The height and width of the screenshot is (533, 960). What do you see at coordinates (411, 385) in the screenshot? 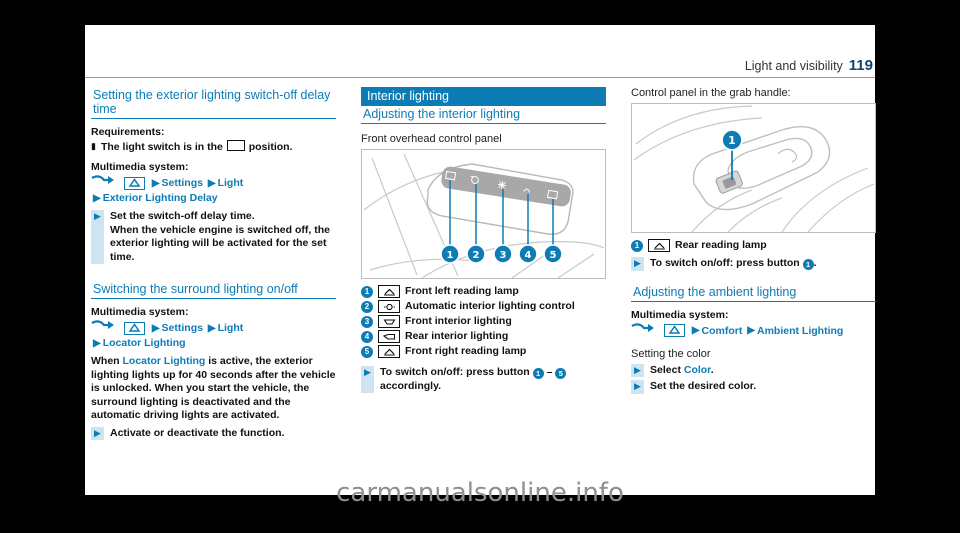
I see `instruction-post: accordingly.` at bounding box center [411, 385].